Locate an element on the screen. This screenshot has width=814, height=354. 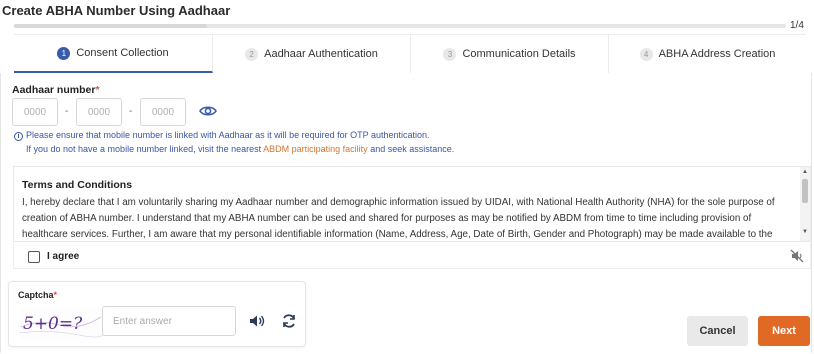
cancel-button: Cancel is located at coordinates (717, 331).